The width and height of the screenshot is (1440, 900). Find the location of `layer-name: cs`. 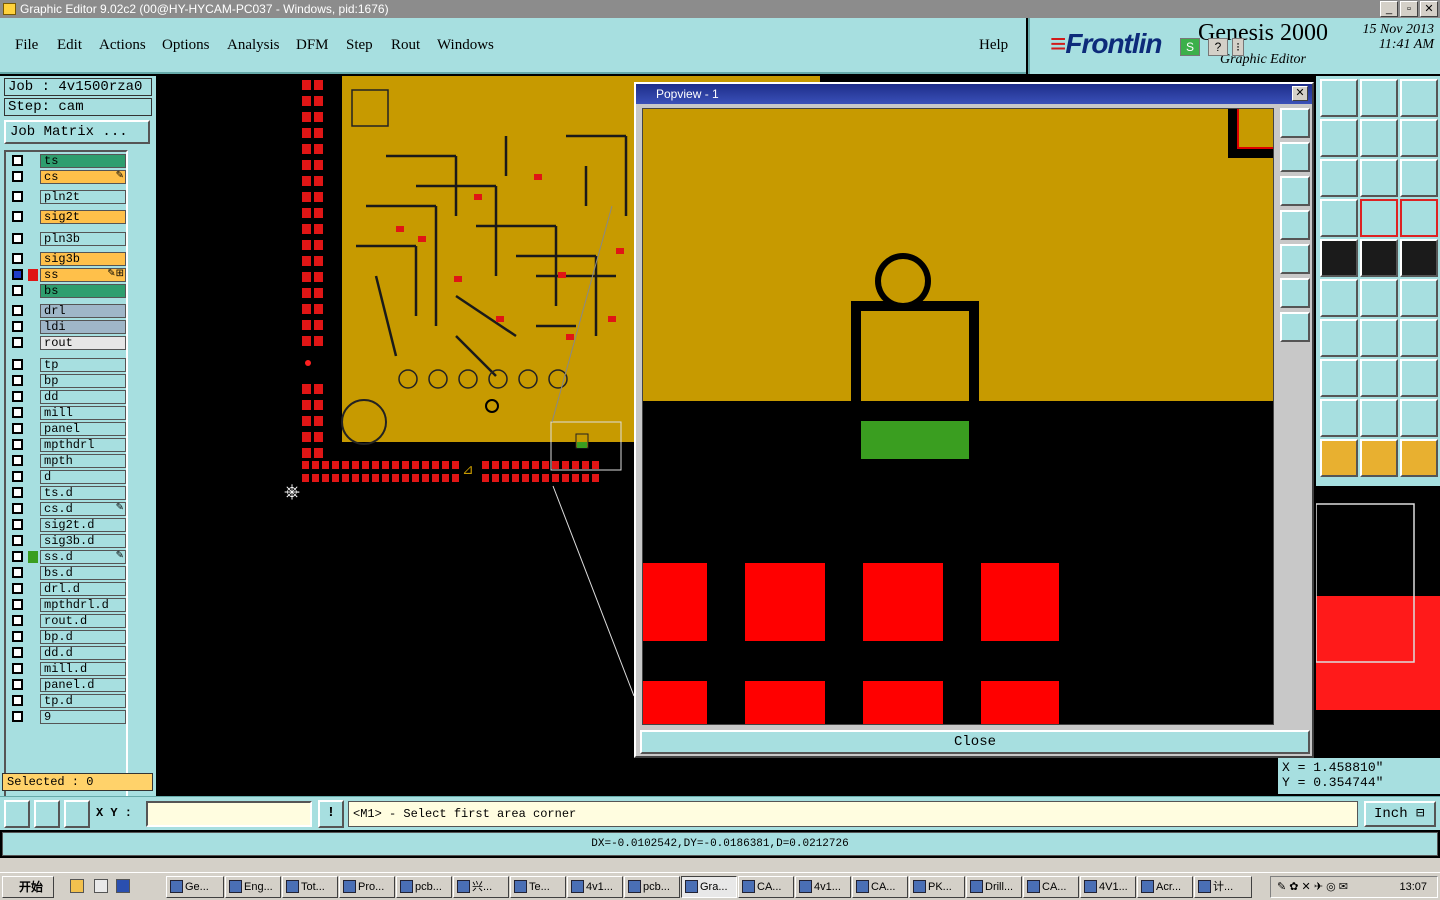

layer-name: cs is located at coordinates (83, 177).